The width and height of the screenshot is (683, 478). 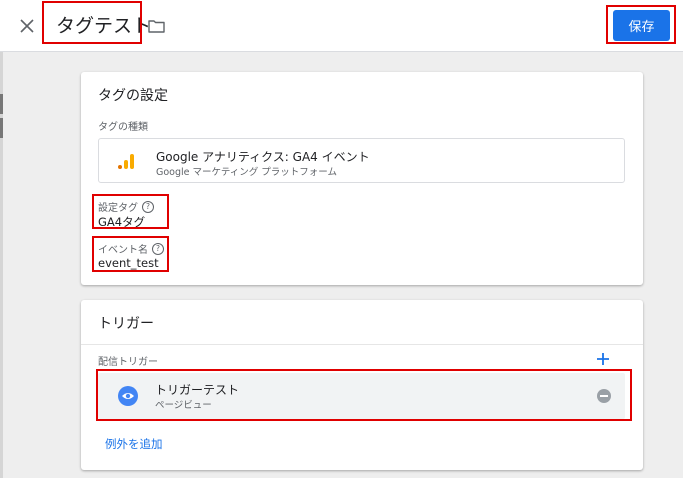 I want to click on folder-button, so click(x=156, y=26).